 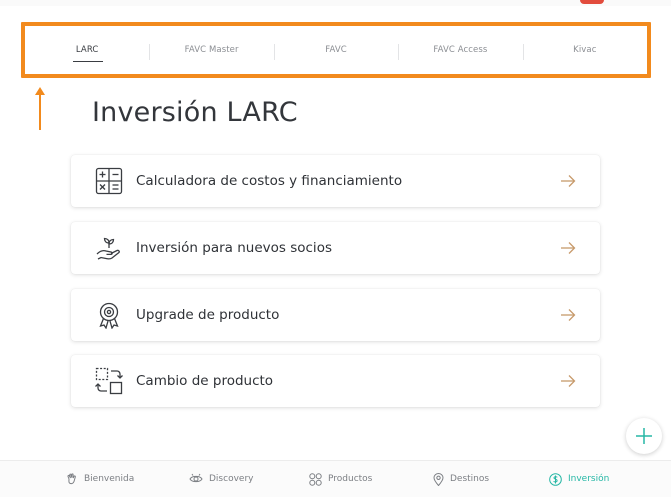 What do you see at coordinates (205, 381) in the screenshot?
I see `card-label: Cambio de producto` at bounding box center [205, 381].